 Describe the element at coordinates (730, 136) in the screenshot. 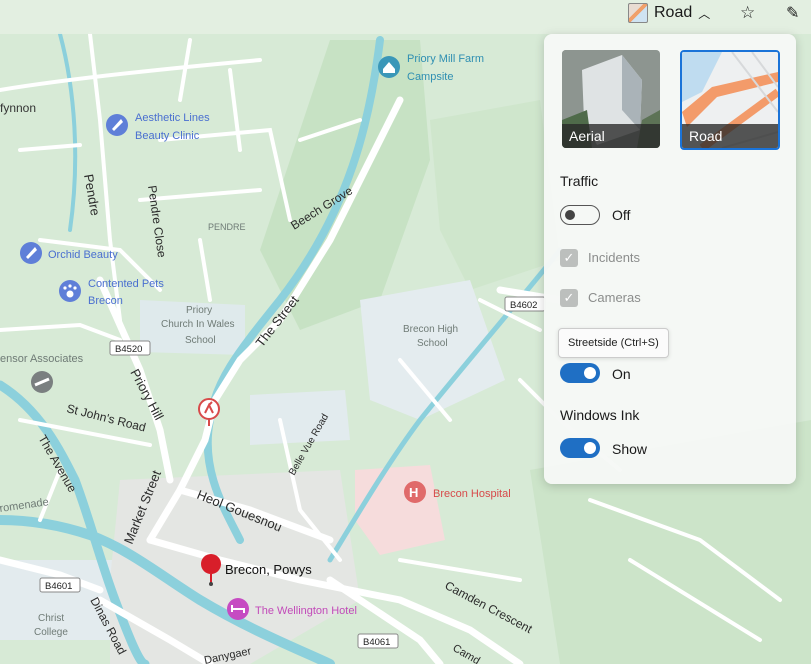

I see `style-label-road: Road` at that location.